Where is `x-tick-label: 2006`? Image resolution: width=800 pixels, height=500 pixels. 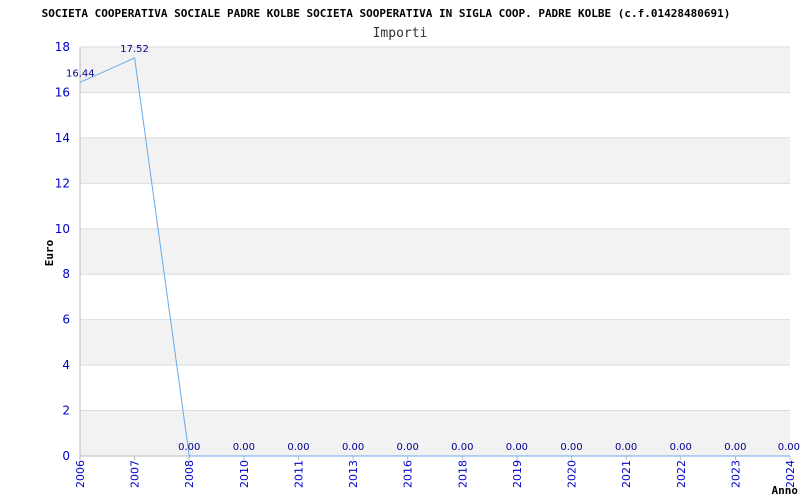
x-tick-label: 2006 is located at coordinates (80, 474).